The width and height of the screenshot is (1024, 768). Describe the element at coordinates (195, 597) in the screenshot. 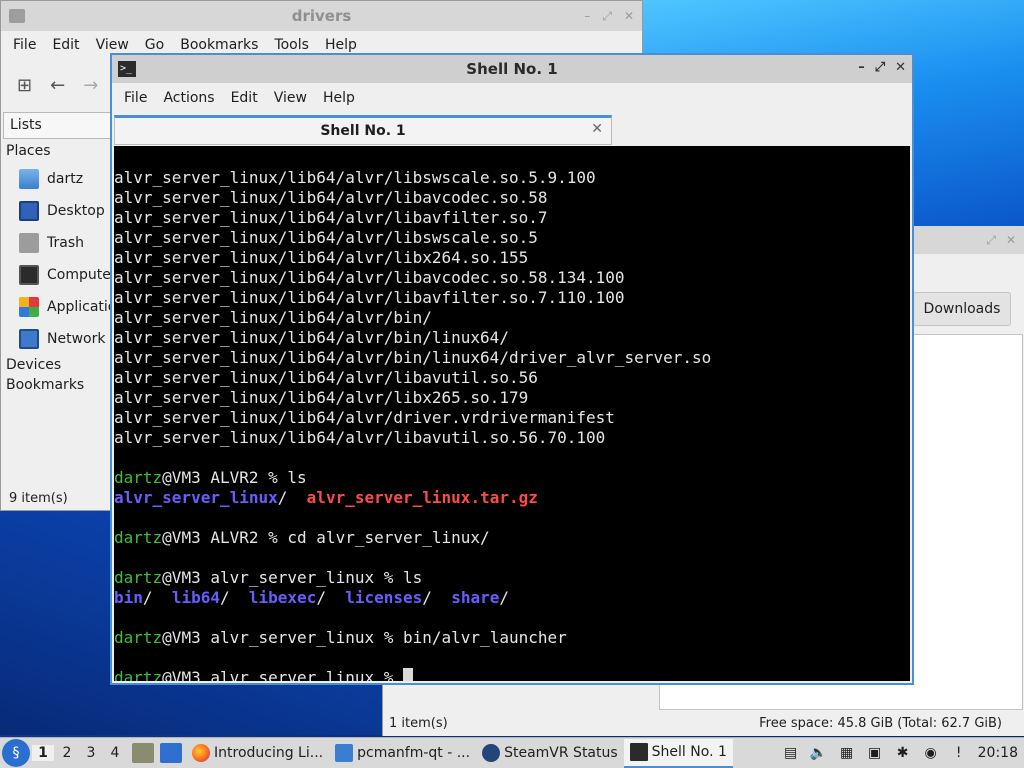

I see `dir-entry: lib64` at that location.